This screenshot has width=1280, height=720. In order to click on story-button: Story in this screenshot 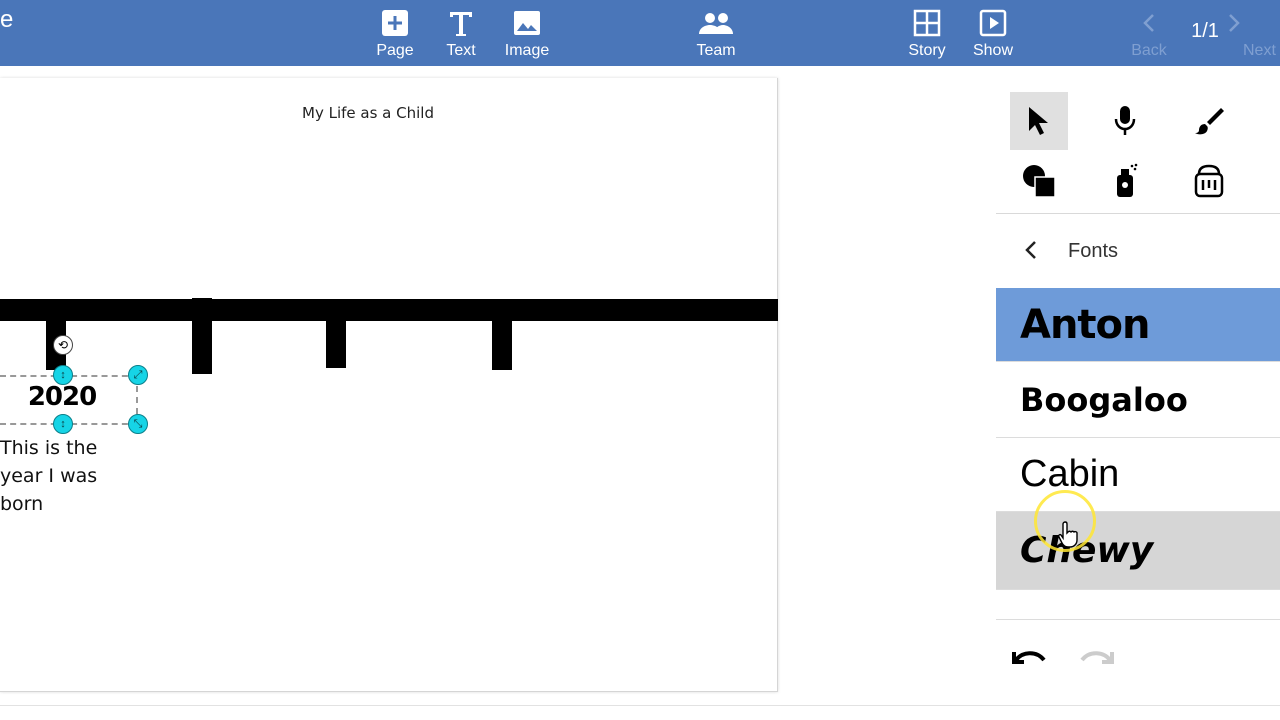, I will do `click(927, 34)`.